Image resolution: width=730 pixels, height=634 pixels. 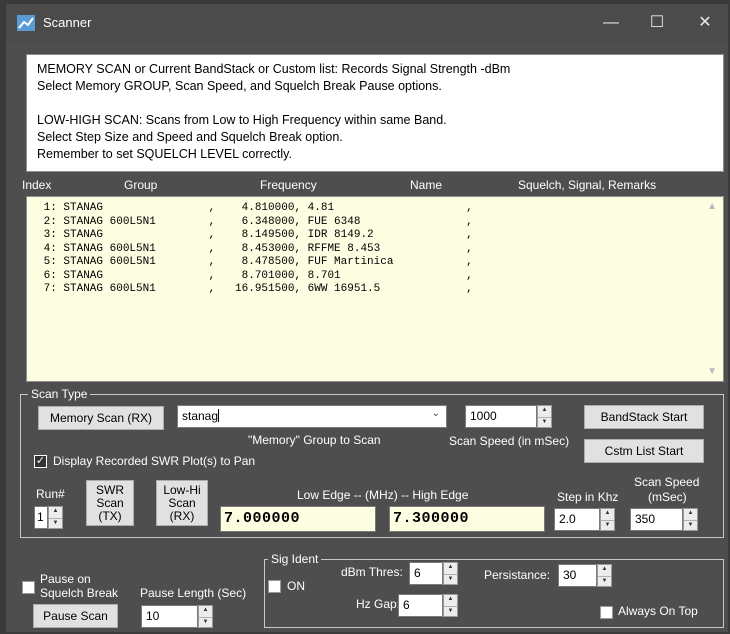 I want to click on scan-speed-input: 1000, so click(x=501, y=416).